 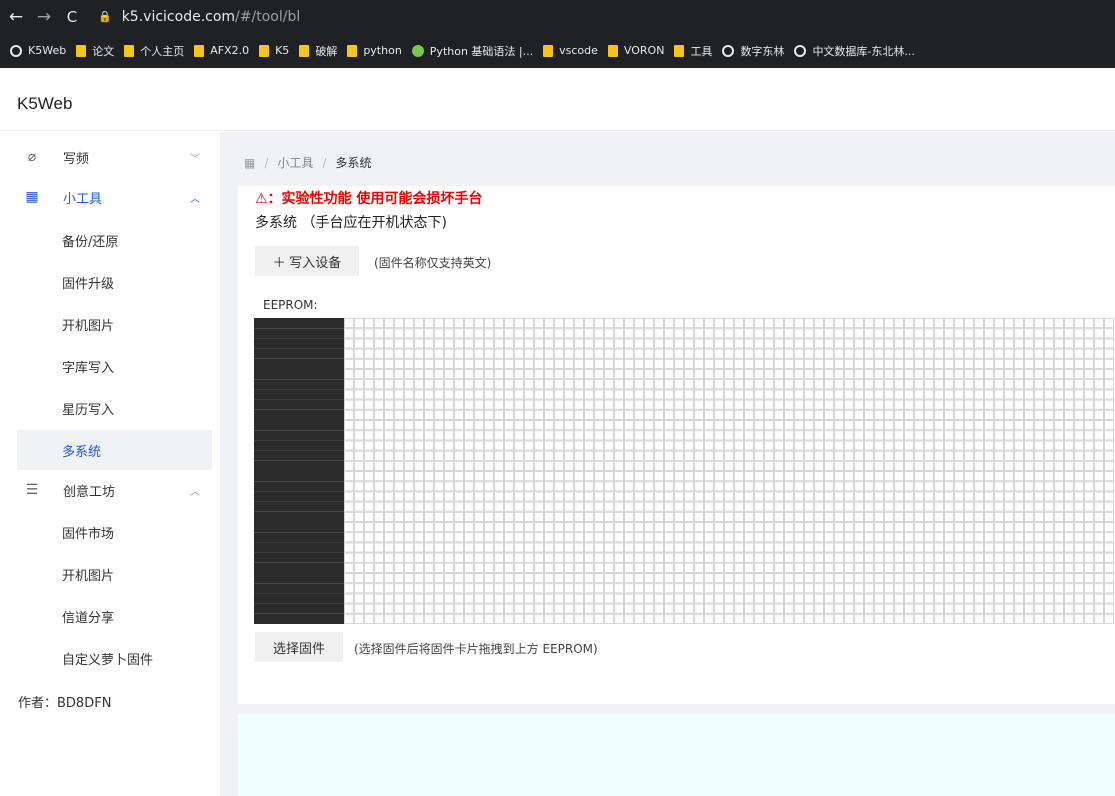 What do you see at coordinates (110, 490) in the screenshot?
I see `menu-group-workshop: ☰ 创意工坊 ︿` at bounding box center [110, 490].